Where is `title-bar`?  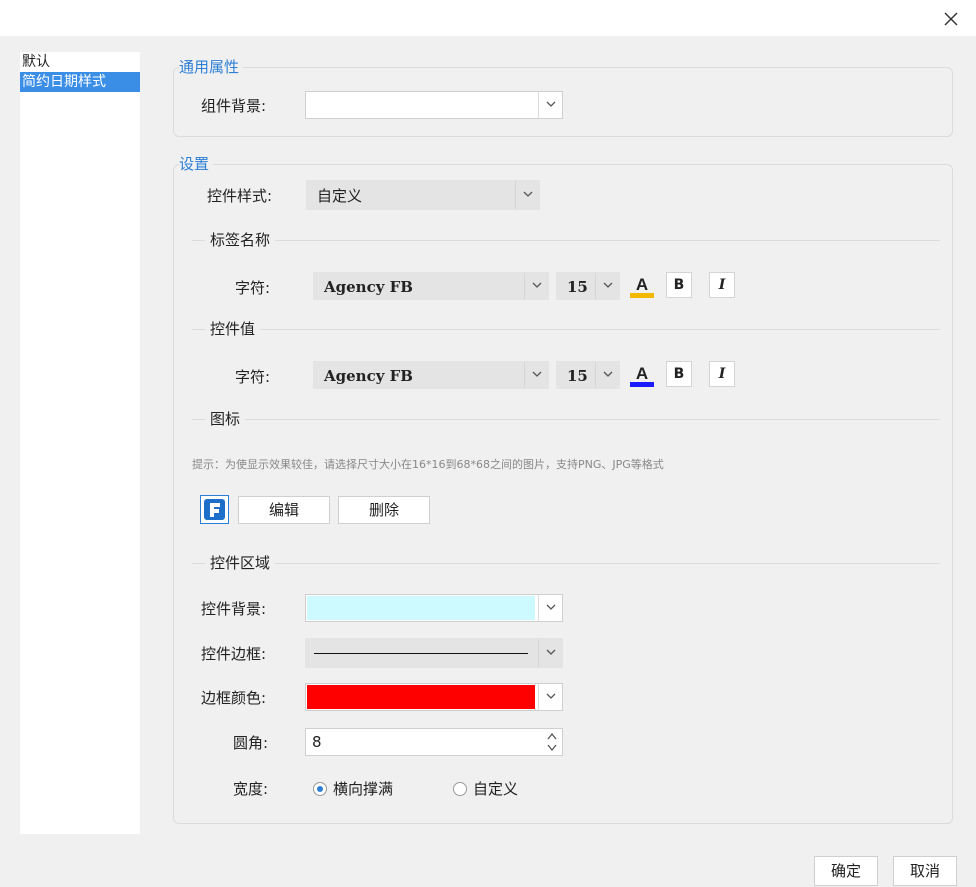 title-bar is located at coordinates (488, 18).